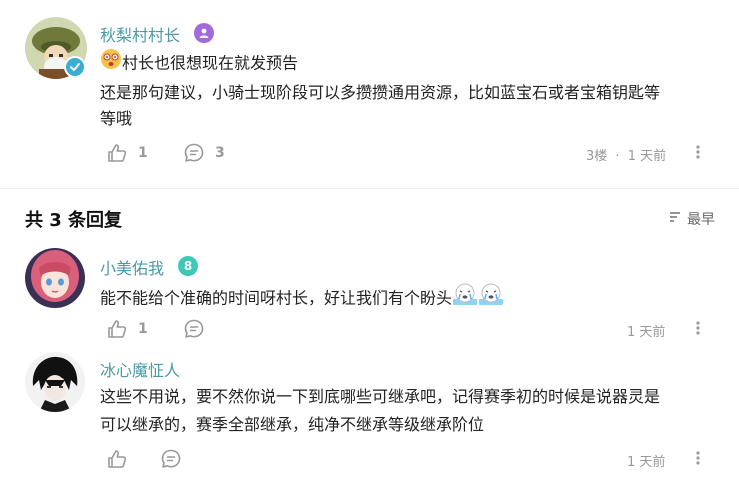 The width and height of the screenshot is (739, 484). I want to click on author-name: 冰心魔怔人, so click(140, 369).